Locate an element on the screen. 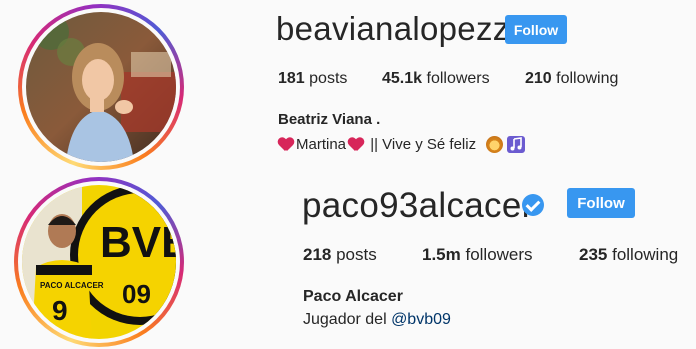 This screenshot has height=349, width=696. avatar-photo: BVB 09 PACO ALCACER 9 is located at coordinates (99, 262).